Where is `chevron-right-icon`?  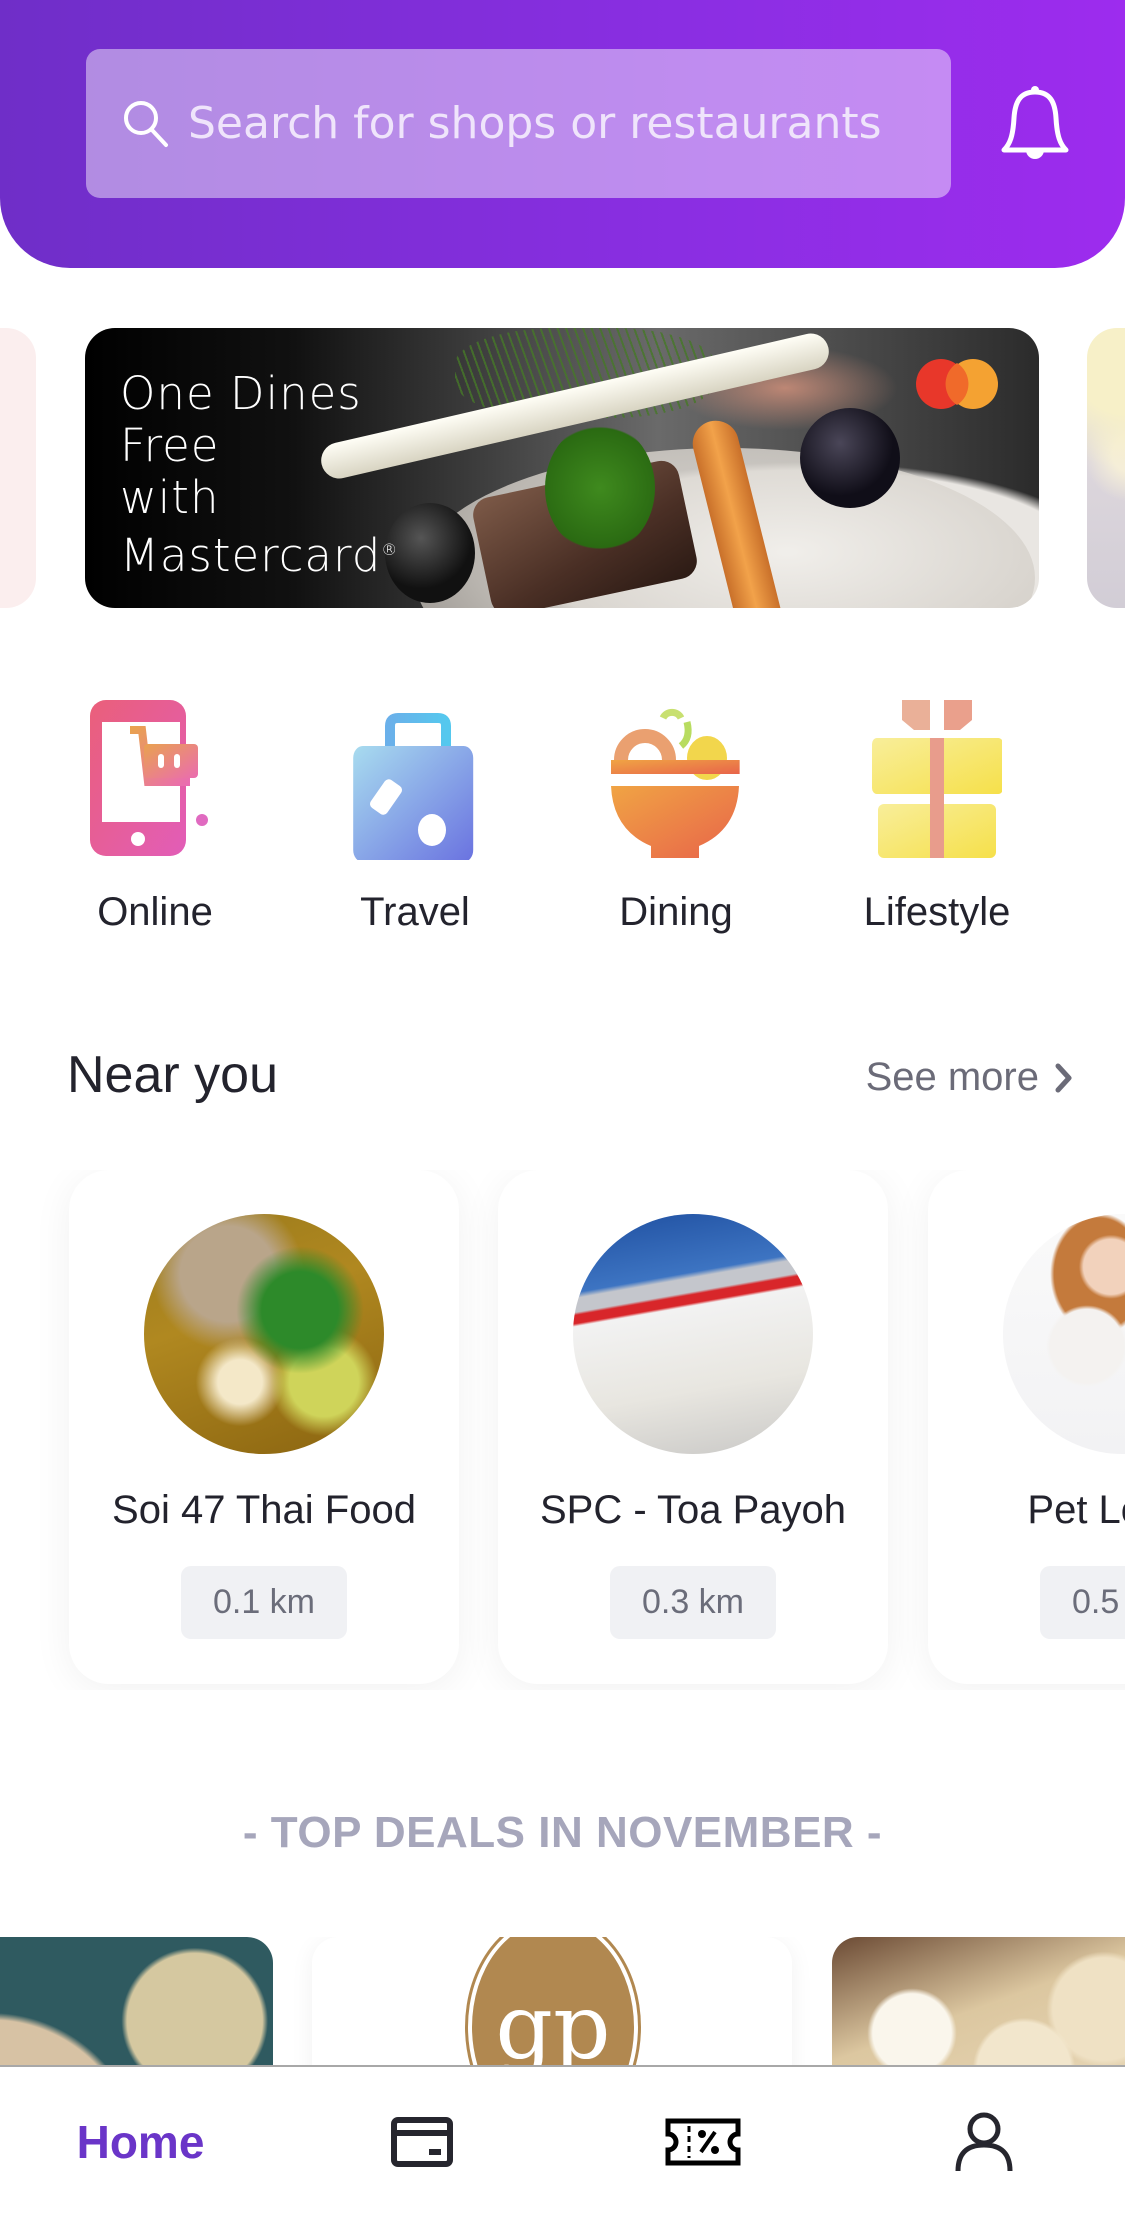 chevron-right-icon is located at coordinates (1063, 1077).